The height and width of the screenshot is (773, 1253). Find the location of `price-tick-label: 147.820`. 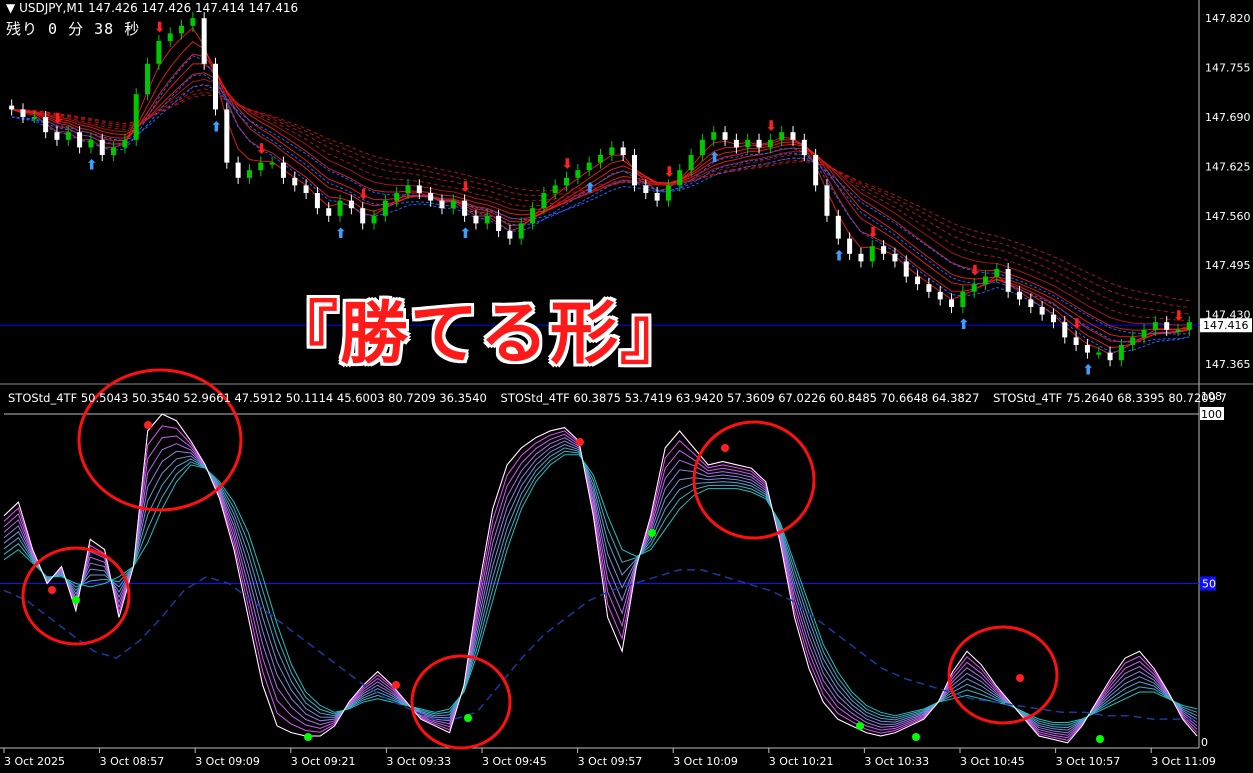

price-tick-label: 147.820 is located at coordinates (1228, 18).